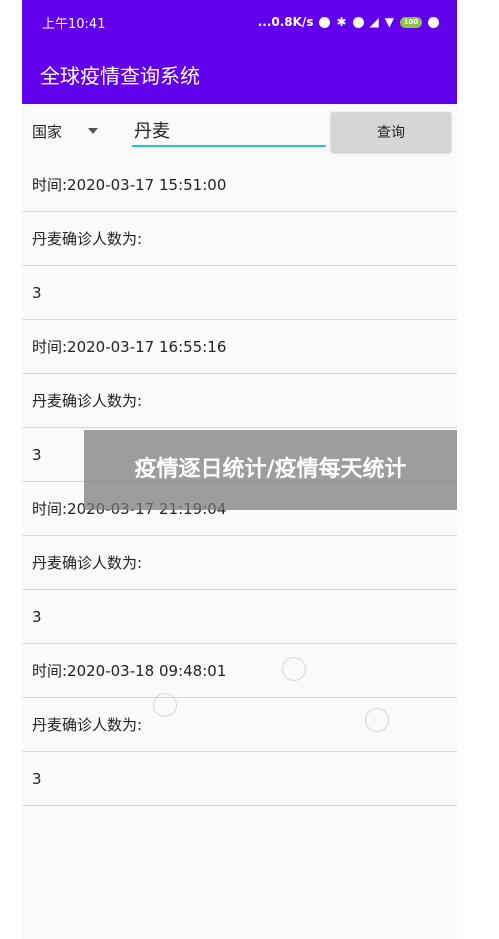 This screenshot has height=939, width=499. What do you see at coordinates (239, 22) in the screenshot?
I see `status-bar: 上午10:41 ...0.8K/s ✱ ◢ ▼ 100` at bounding box center [239, 22].